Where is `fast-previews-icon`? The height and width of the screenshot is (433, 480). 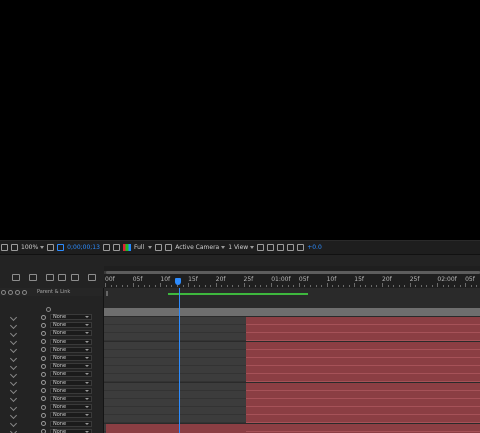
fast-previews-icon is located at coordinates (271, 247).